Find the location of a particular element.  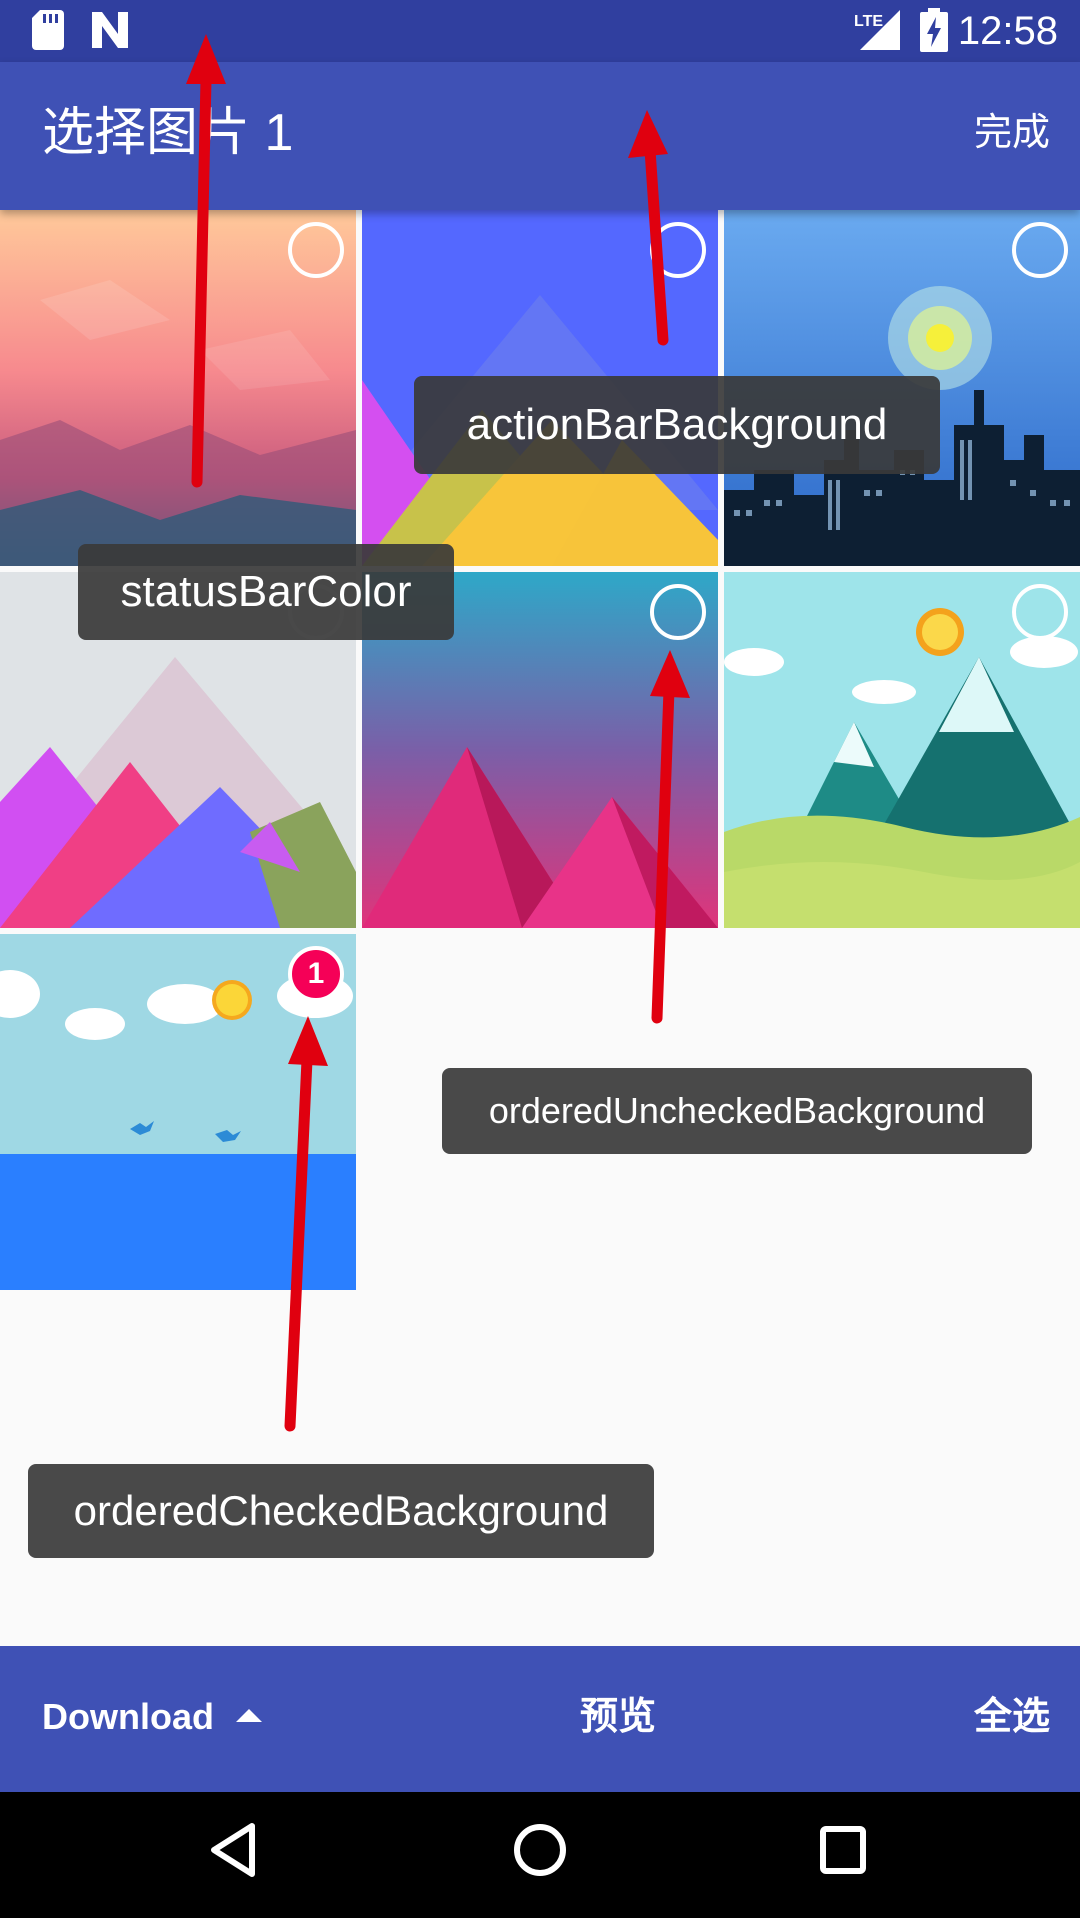

done-button: 完成 is located at coordinates (1012, 133).